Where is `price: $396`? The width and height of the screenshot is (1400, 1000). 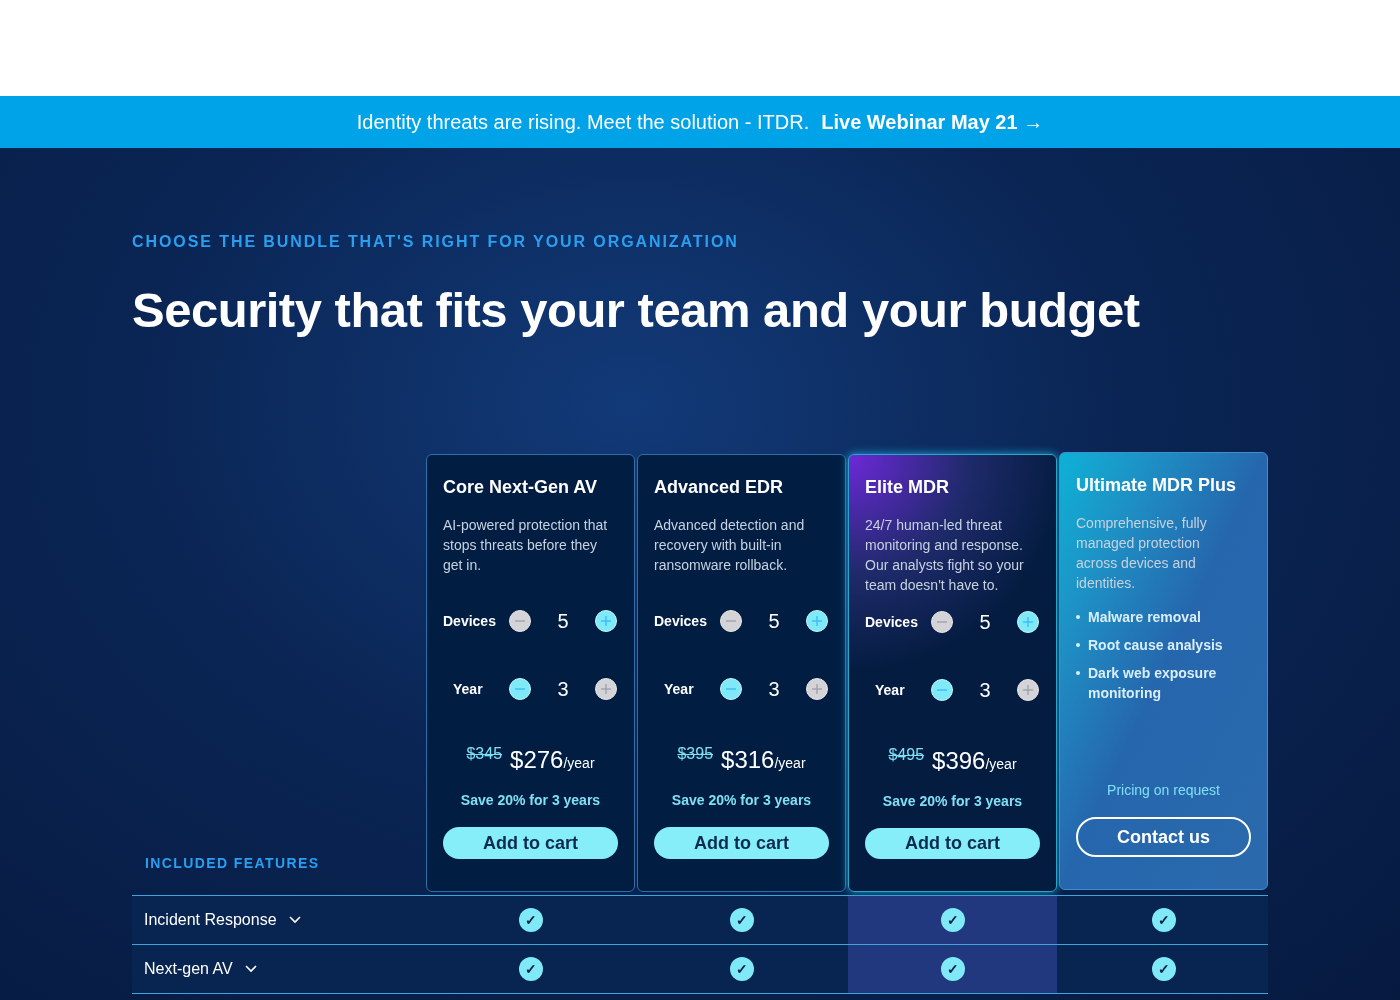 price: $396 is located at coordinates (959, 761).